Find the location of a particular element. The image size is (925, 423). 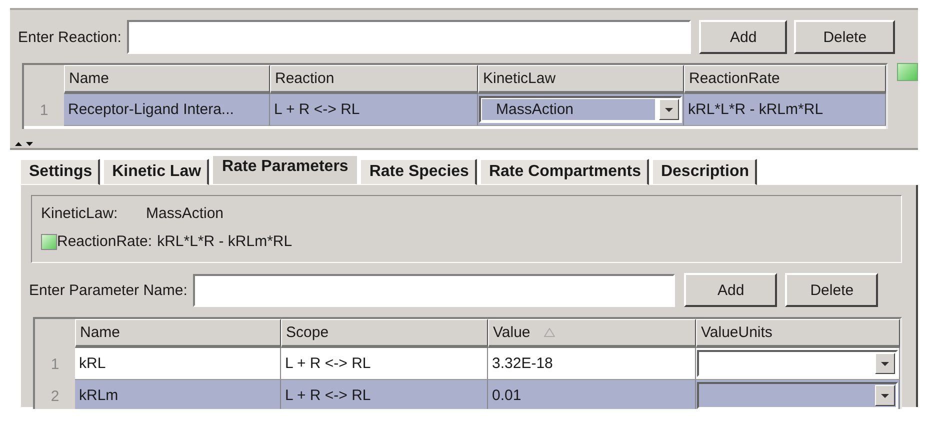

reaction-rate-value: kRL*L*R - kRLm*RL is located at coordinates (224, 241).